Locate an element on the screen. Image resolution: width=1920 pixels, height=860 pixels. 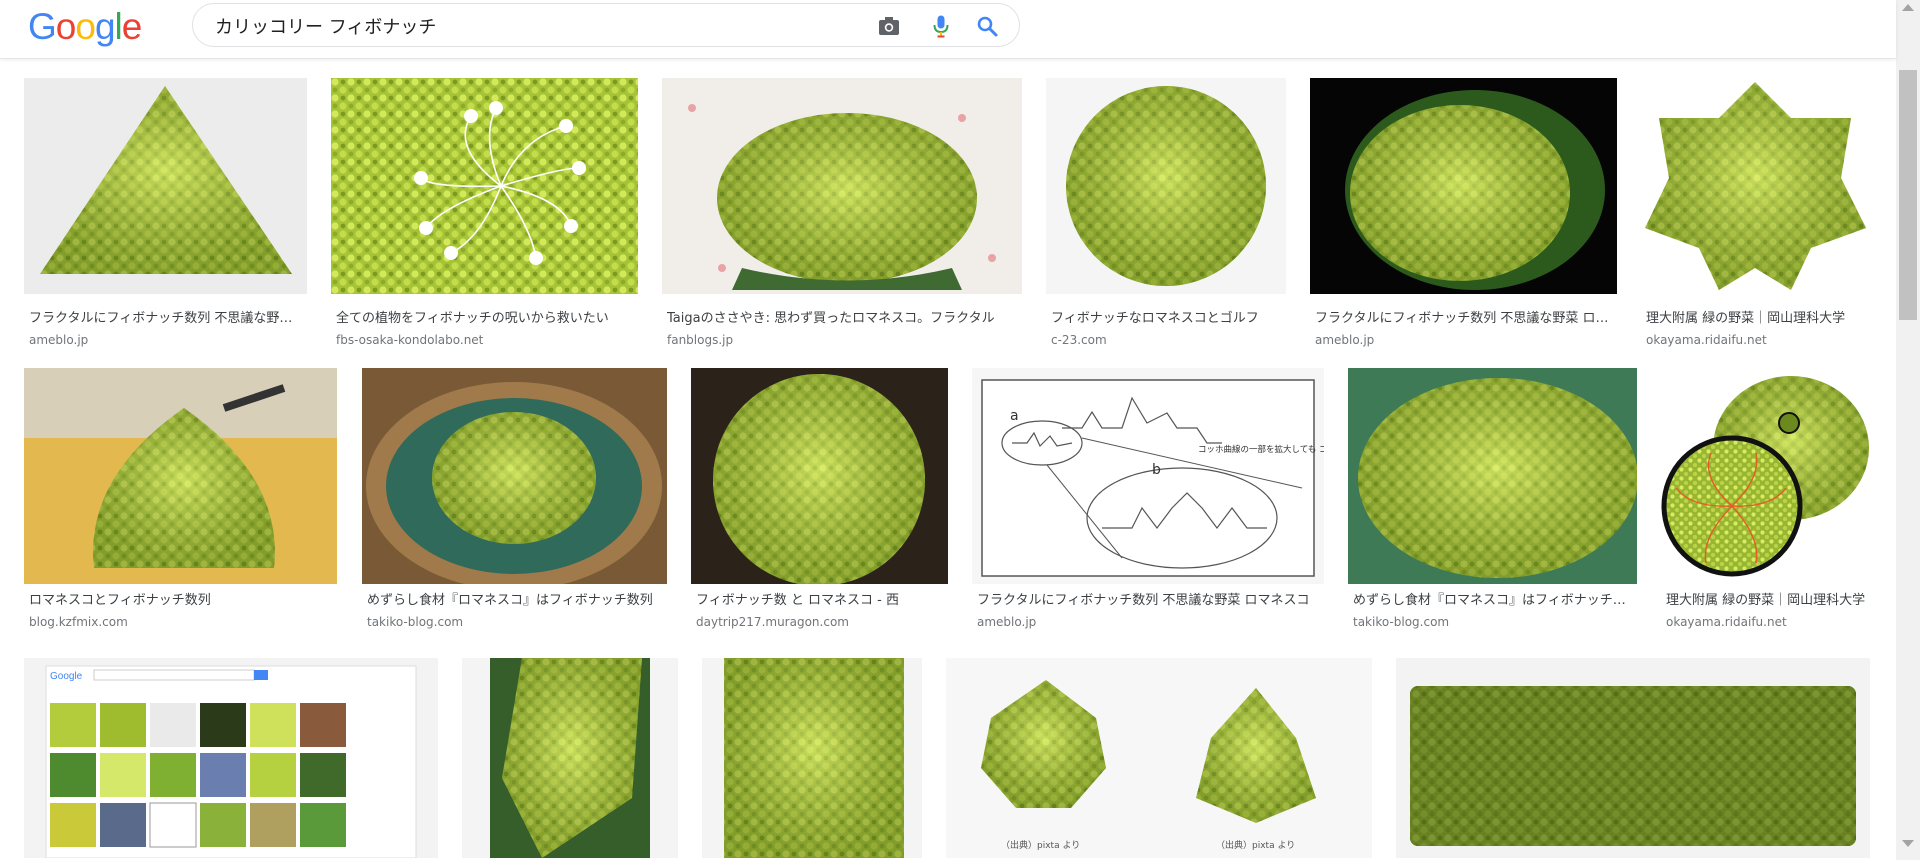
camera-icon is located at coordinates (889, 26).